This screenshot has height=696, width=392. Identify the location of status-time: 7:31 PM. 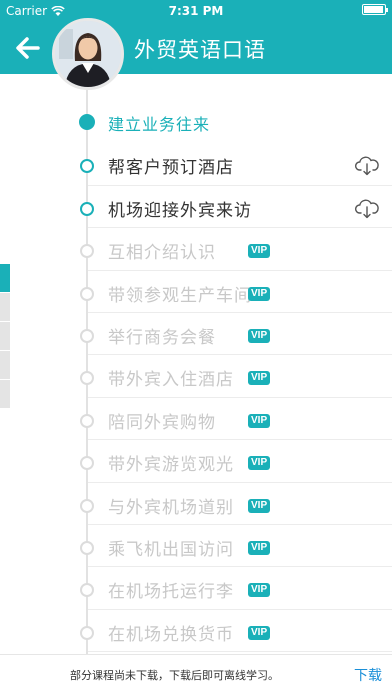
(196, 11).